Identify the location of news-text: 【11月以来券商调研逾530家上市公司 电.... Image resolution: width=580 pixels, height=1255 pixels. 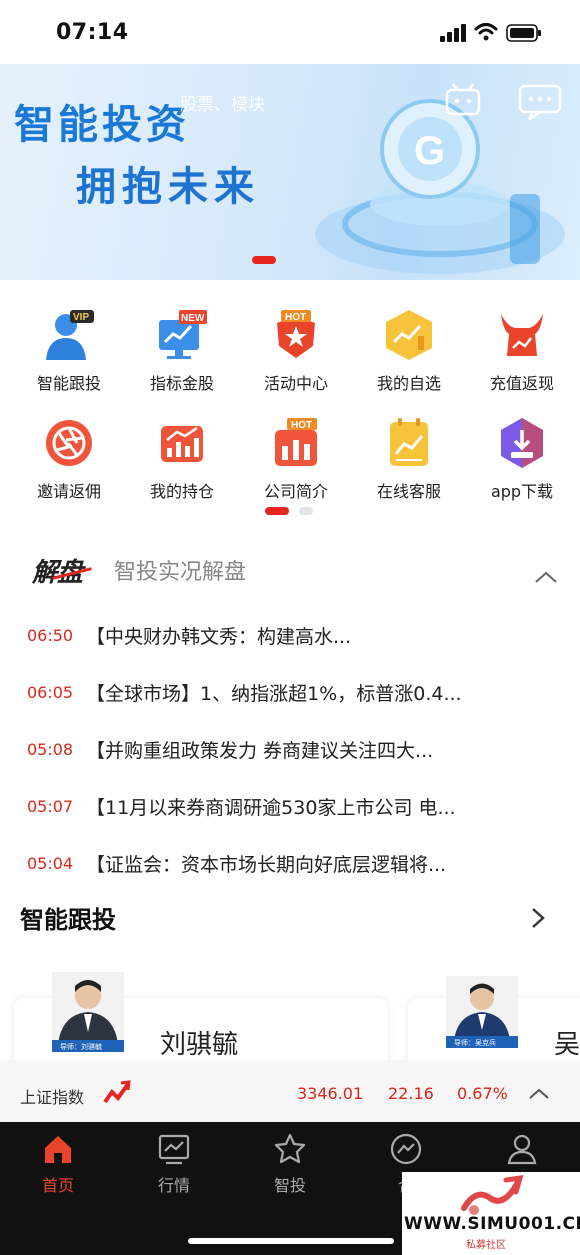
(271, 808).